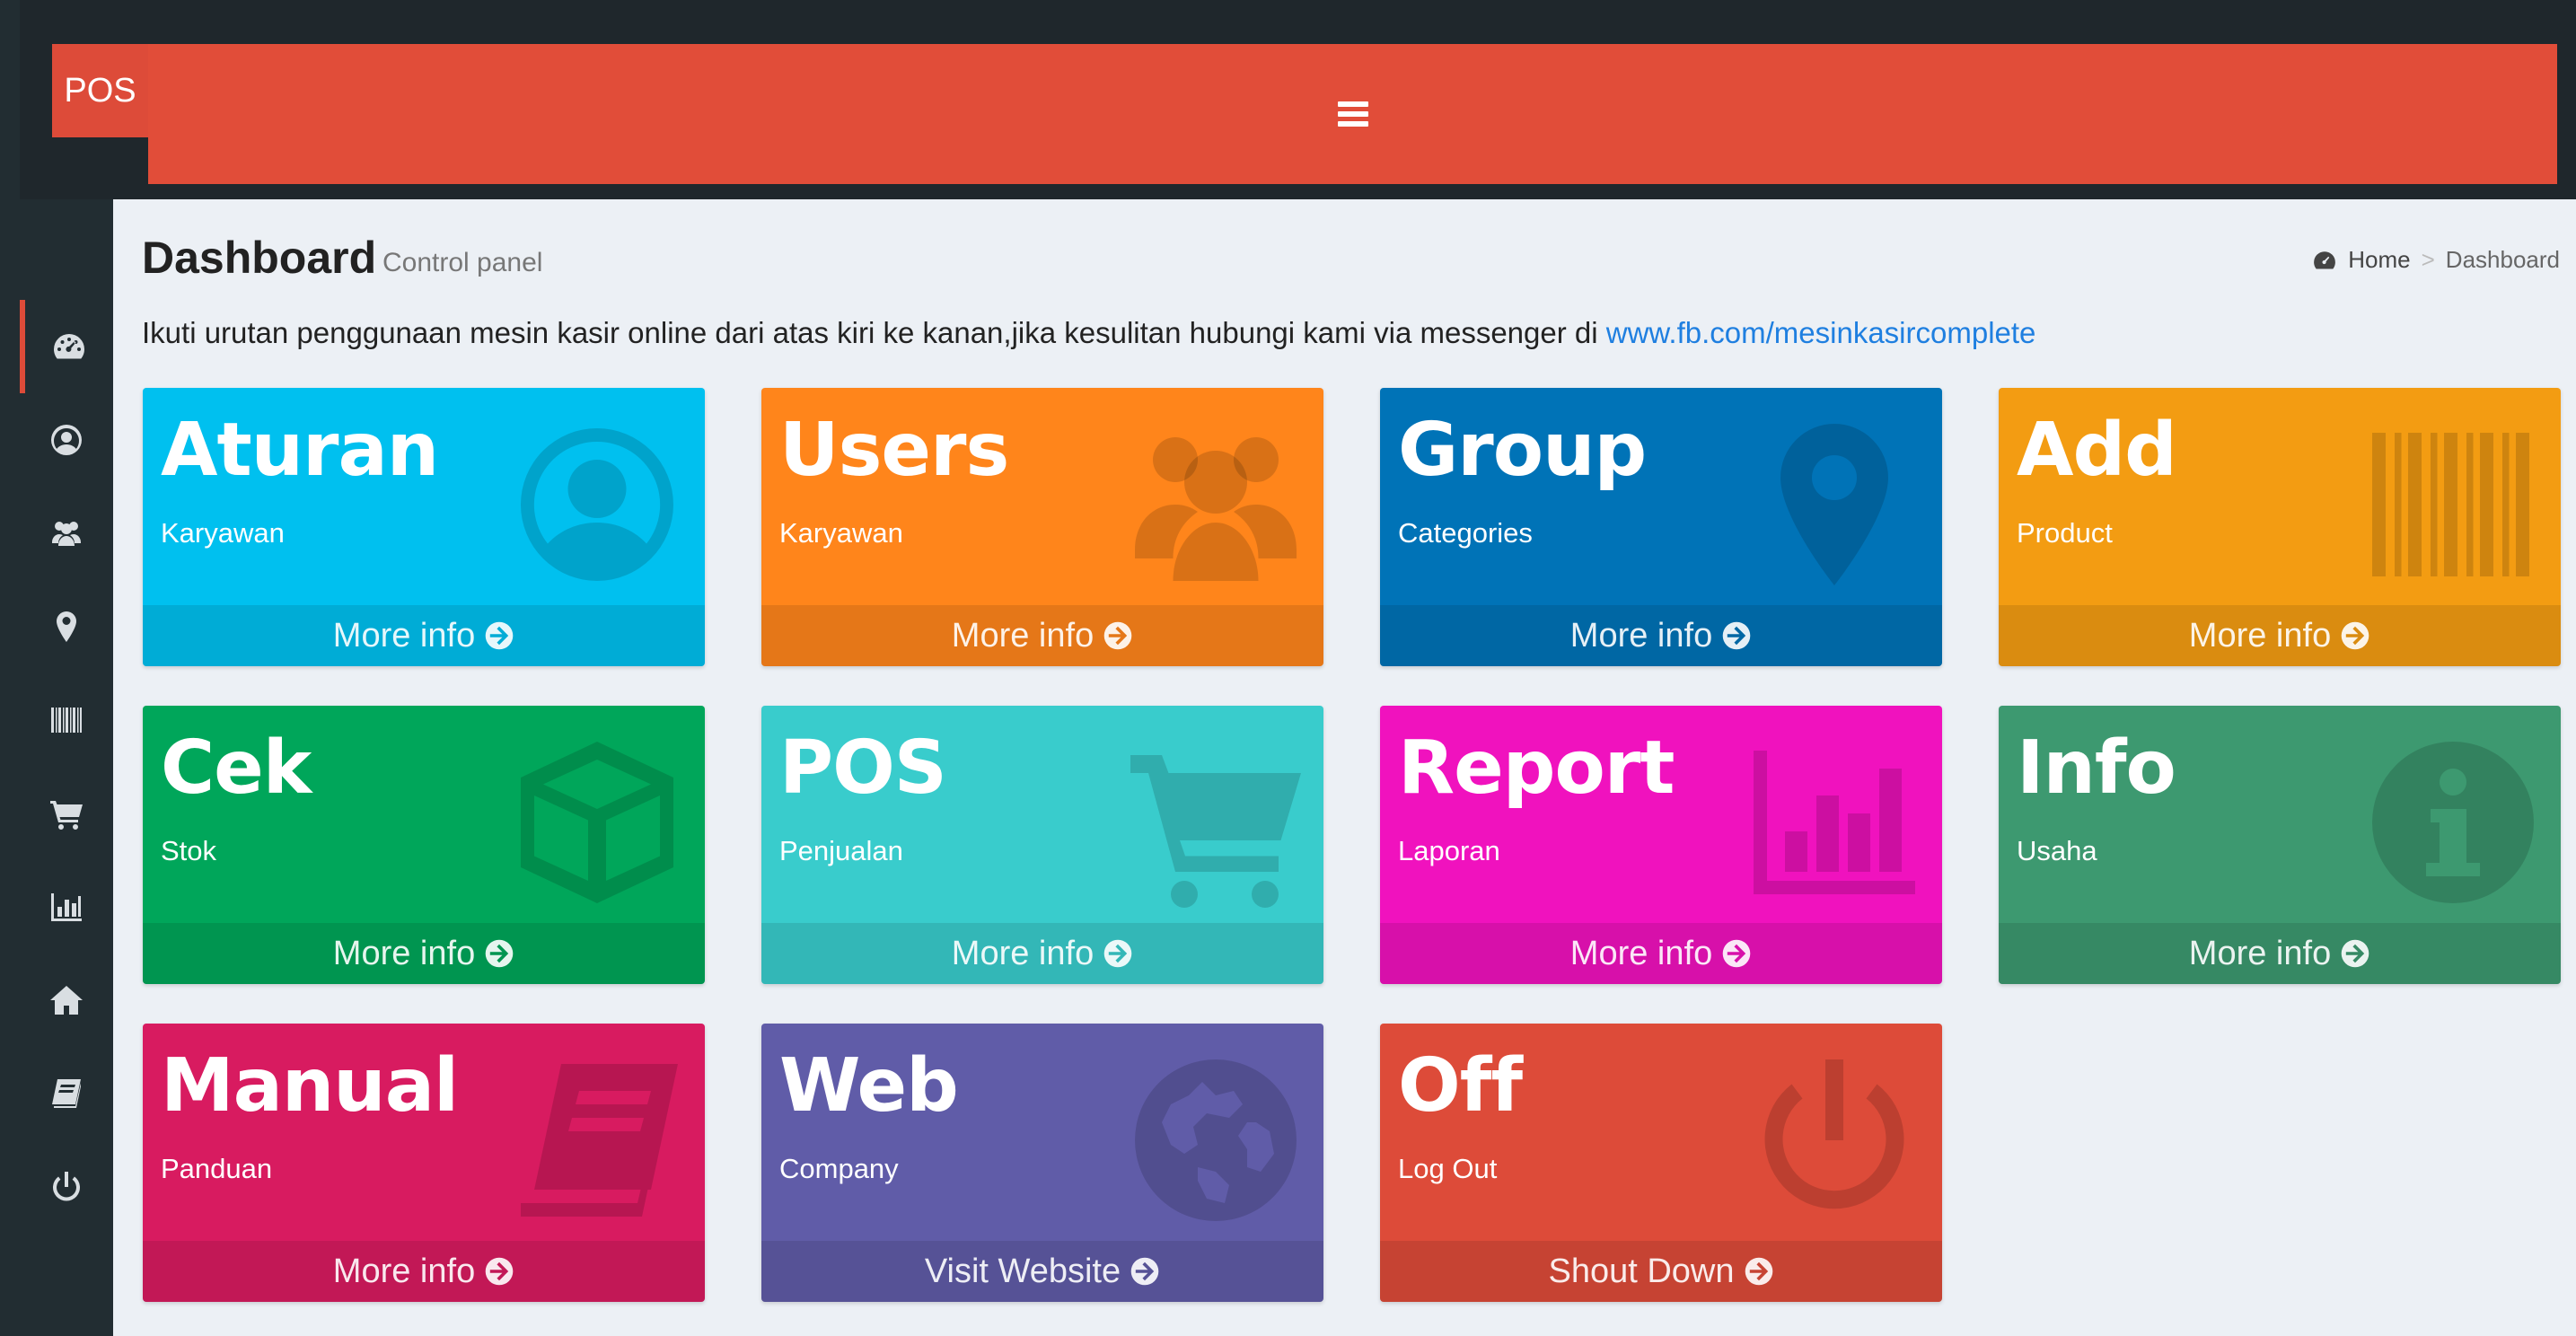  What do you see at coordinates (1042, 845) in the screenshot?
I see `tile-pos: POS Penjualan More info` at bounding box center [1042, 845].